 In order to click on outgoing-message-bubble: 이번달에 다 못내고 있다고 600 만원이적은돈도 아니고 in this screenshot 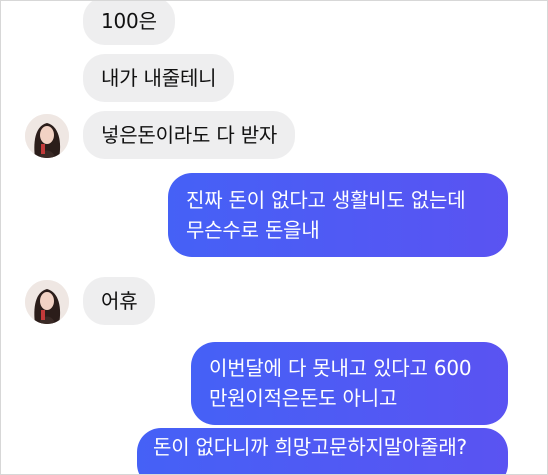, I will do `click(349, 383)`.